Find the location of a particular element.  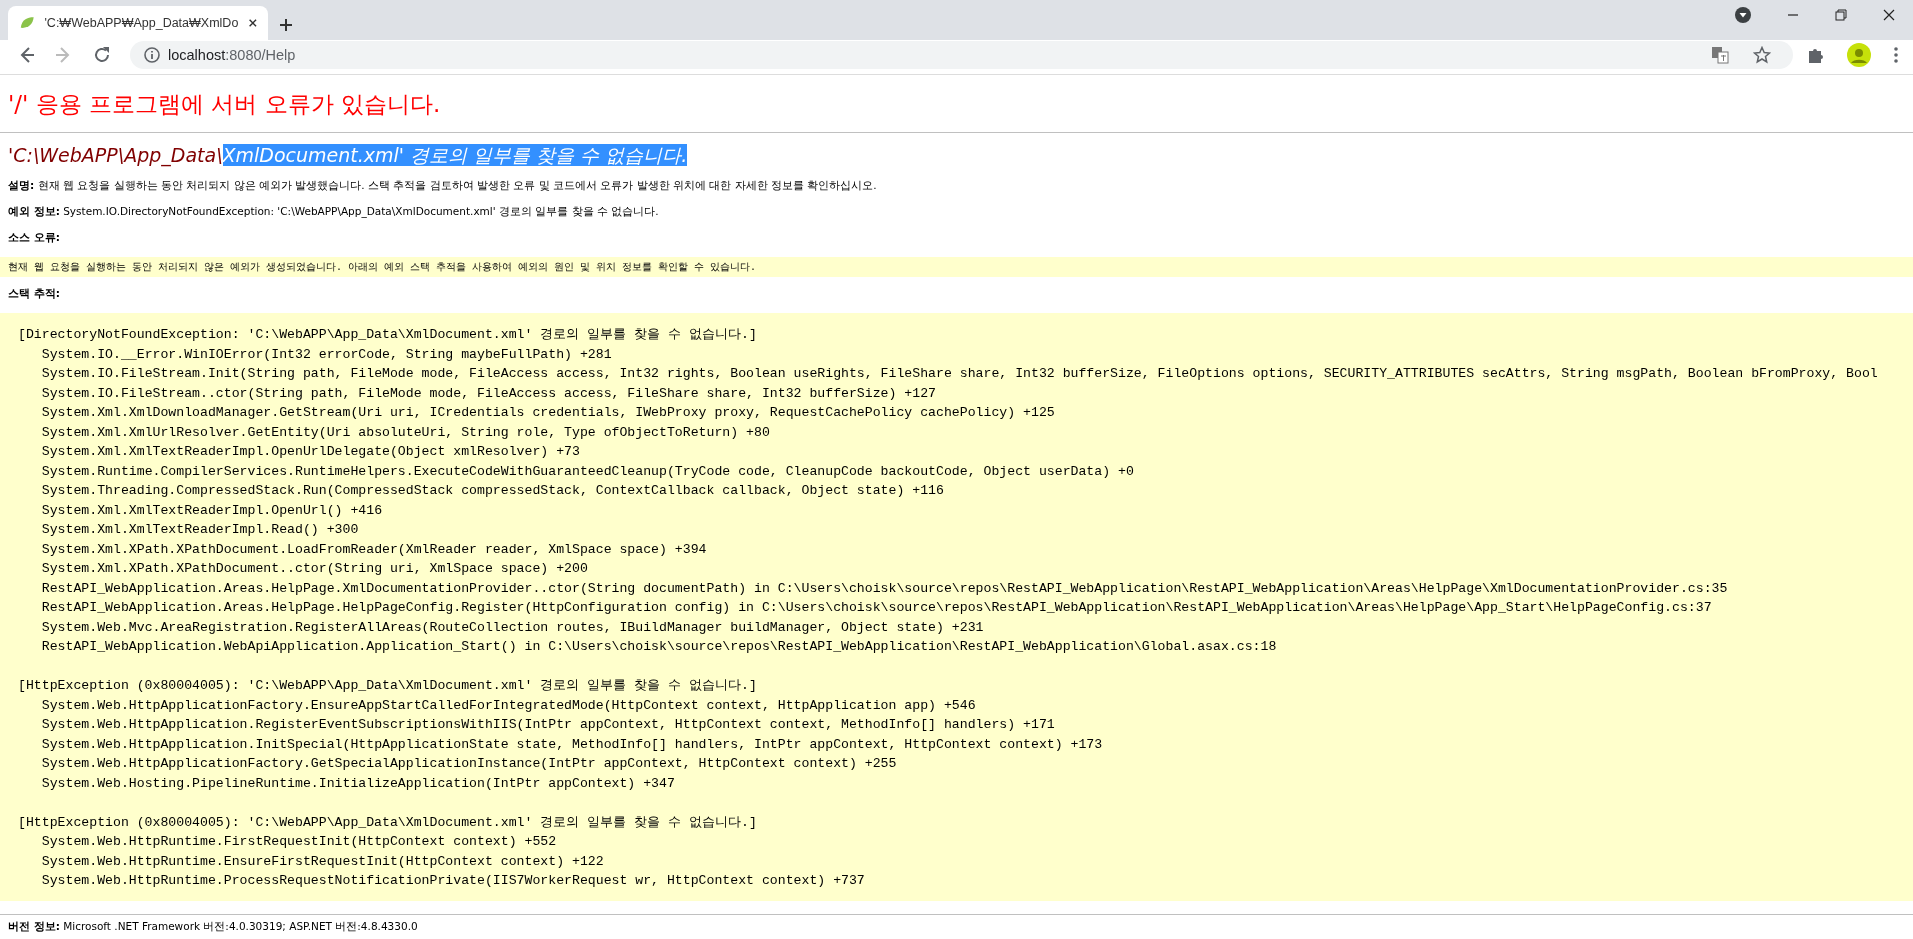

stack-trace-line: System.Web.HttpRuntime.EnsureFirstRequestInit(HttpContext context) +122 is located at coordinates (322, 861).